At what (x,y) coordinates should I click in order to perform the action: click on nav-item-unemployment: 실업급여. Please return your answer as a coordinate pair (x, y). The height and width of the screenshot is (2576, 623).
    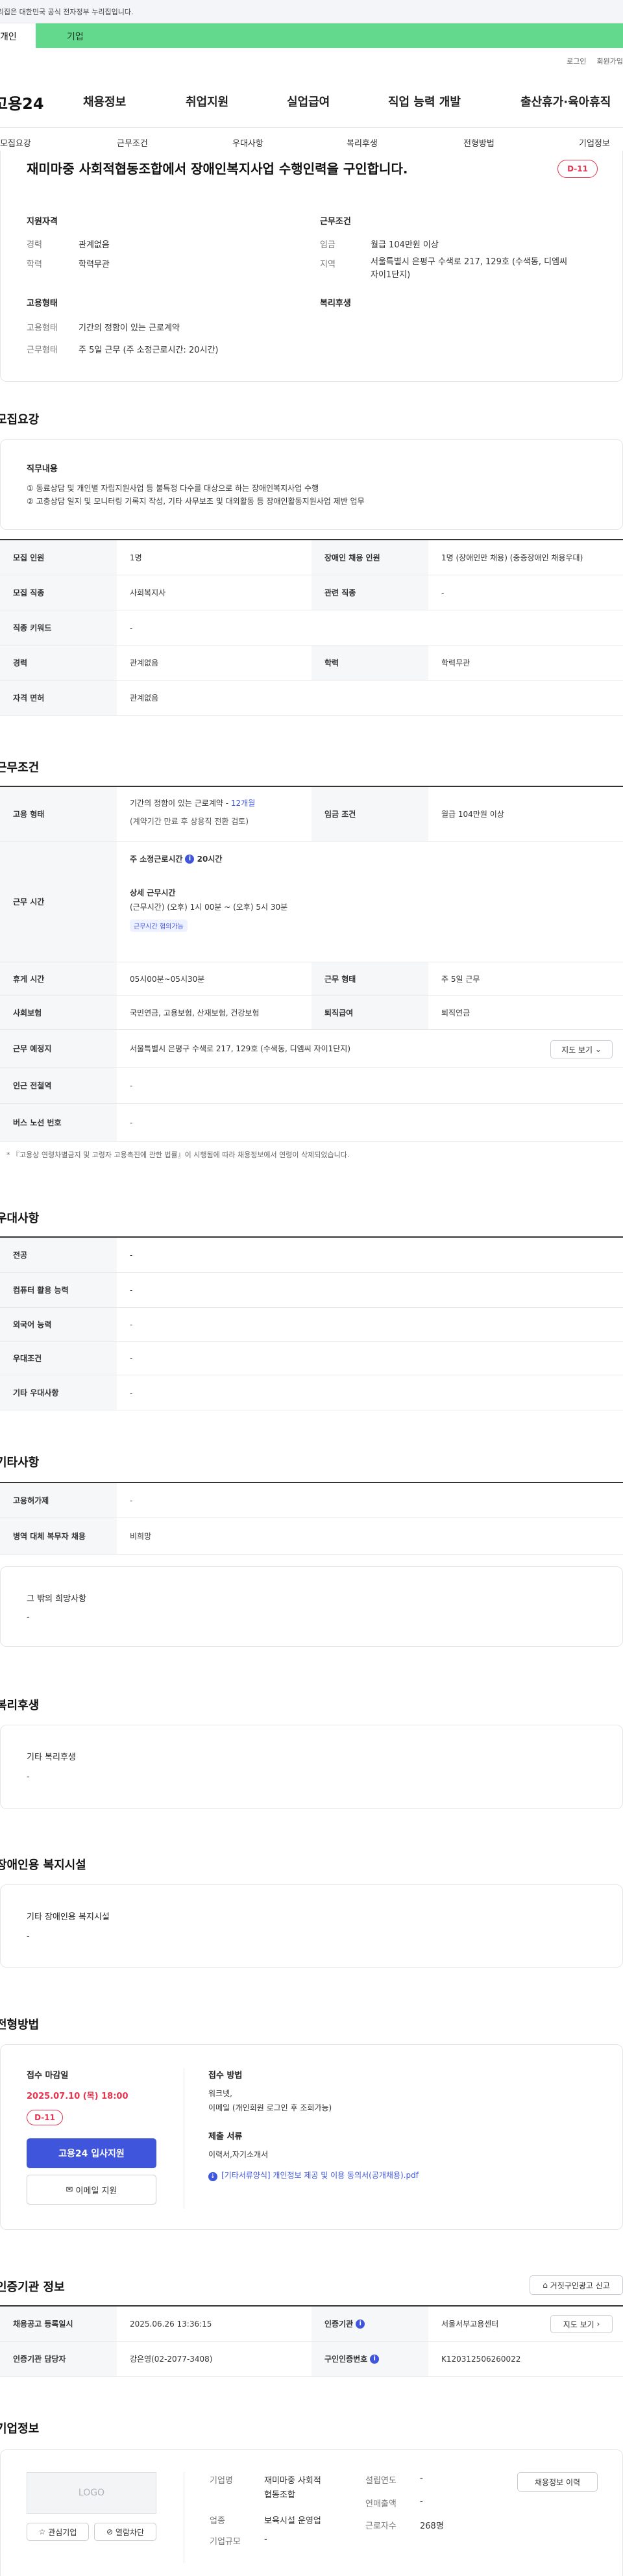
    Looking at the image, I should click on (308, 101).